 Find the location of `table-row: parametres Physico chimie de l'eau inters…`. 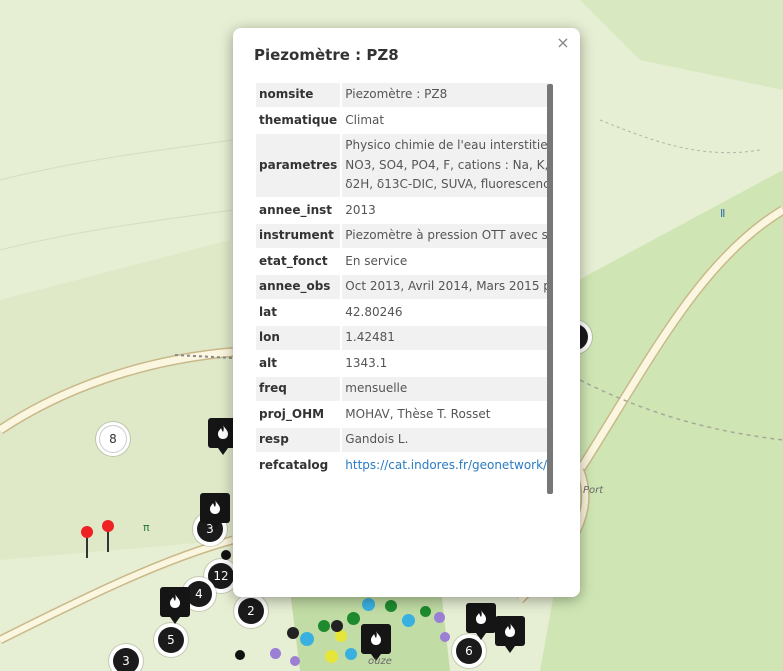

table-row: parametres Physico chimie de l'eau inters… is located at coordinates (404, 165).